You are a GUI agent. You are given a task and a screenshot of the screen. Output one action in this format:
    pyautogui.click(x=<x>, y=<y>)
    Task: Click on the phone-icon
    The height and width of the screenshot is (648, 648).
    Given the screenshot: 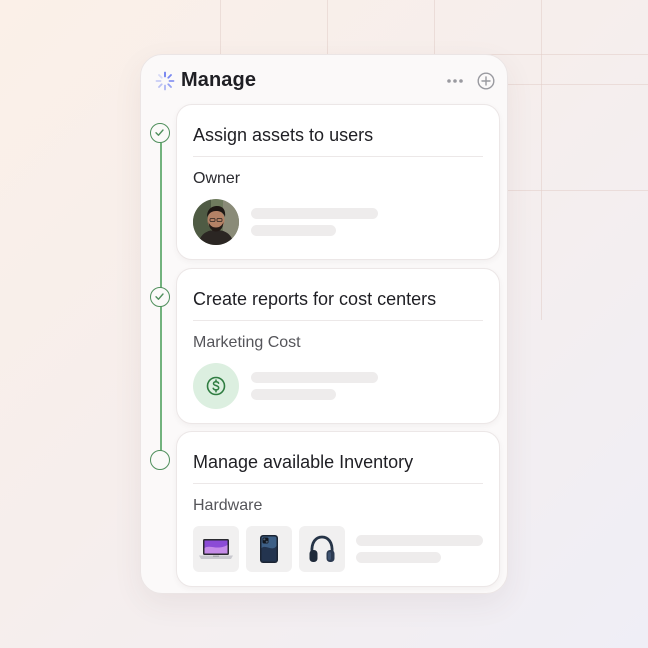 What is the action you would take?
    pyautogui.click(x=269, y=549)
    